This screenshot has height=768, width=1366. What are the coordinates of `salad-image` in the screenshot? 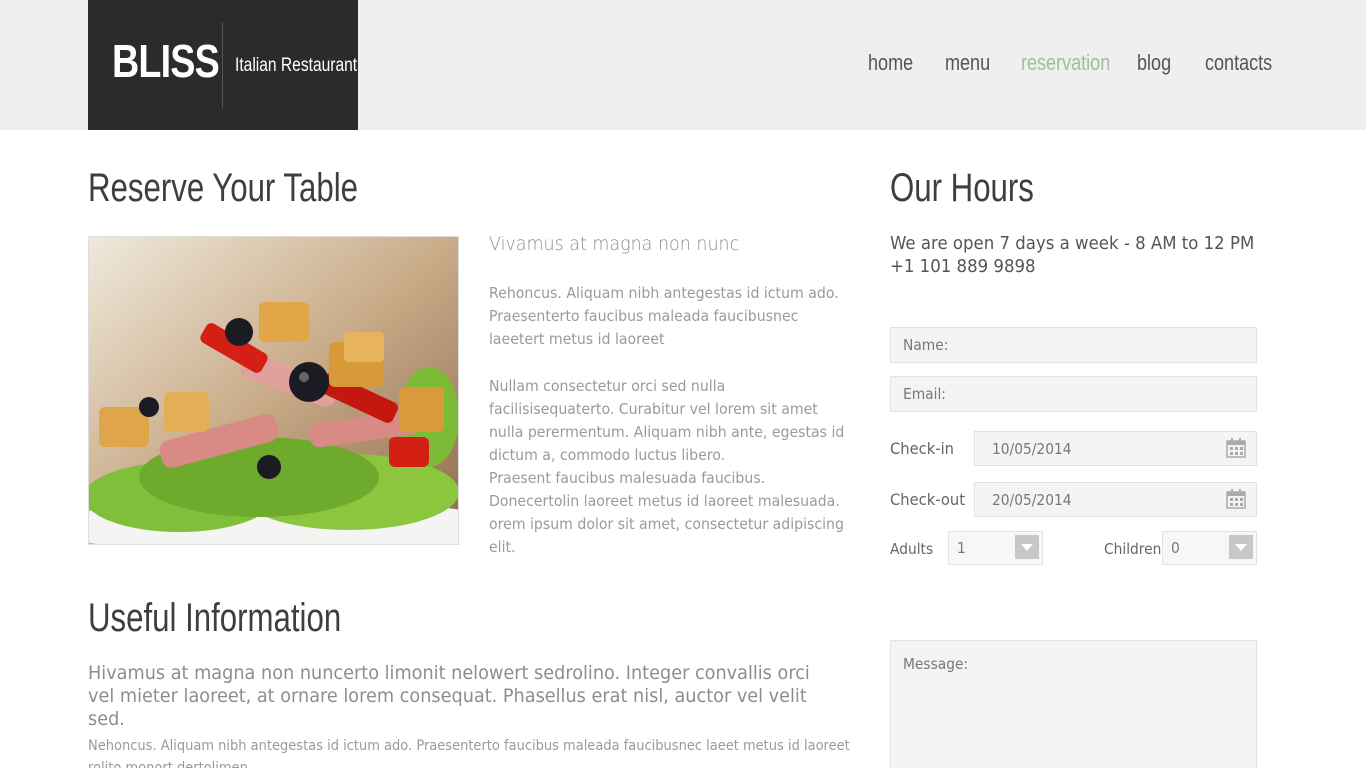 It's located at (273, 390).